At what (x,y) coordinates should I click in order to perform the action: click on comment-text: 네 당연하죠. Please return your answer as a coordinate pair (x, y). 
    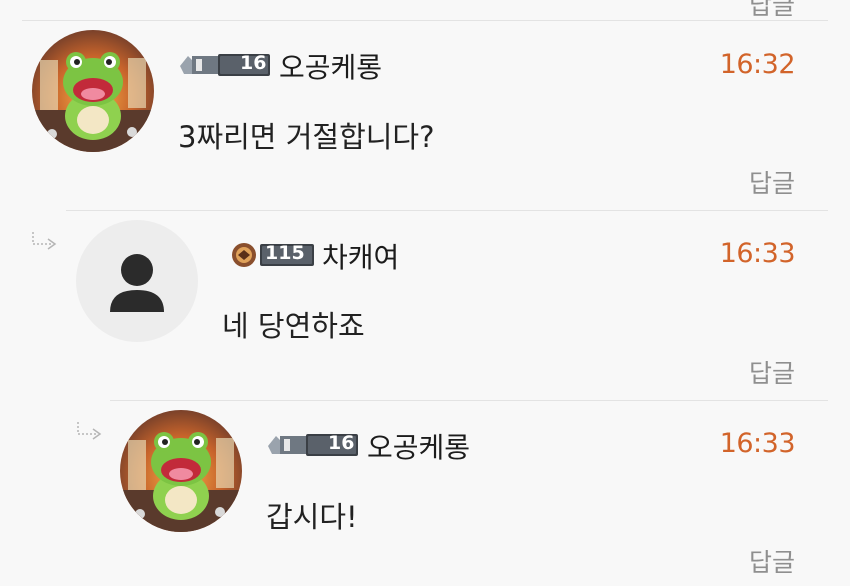
    Looking at the image, I should click on (293, 326).